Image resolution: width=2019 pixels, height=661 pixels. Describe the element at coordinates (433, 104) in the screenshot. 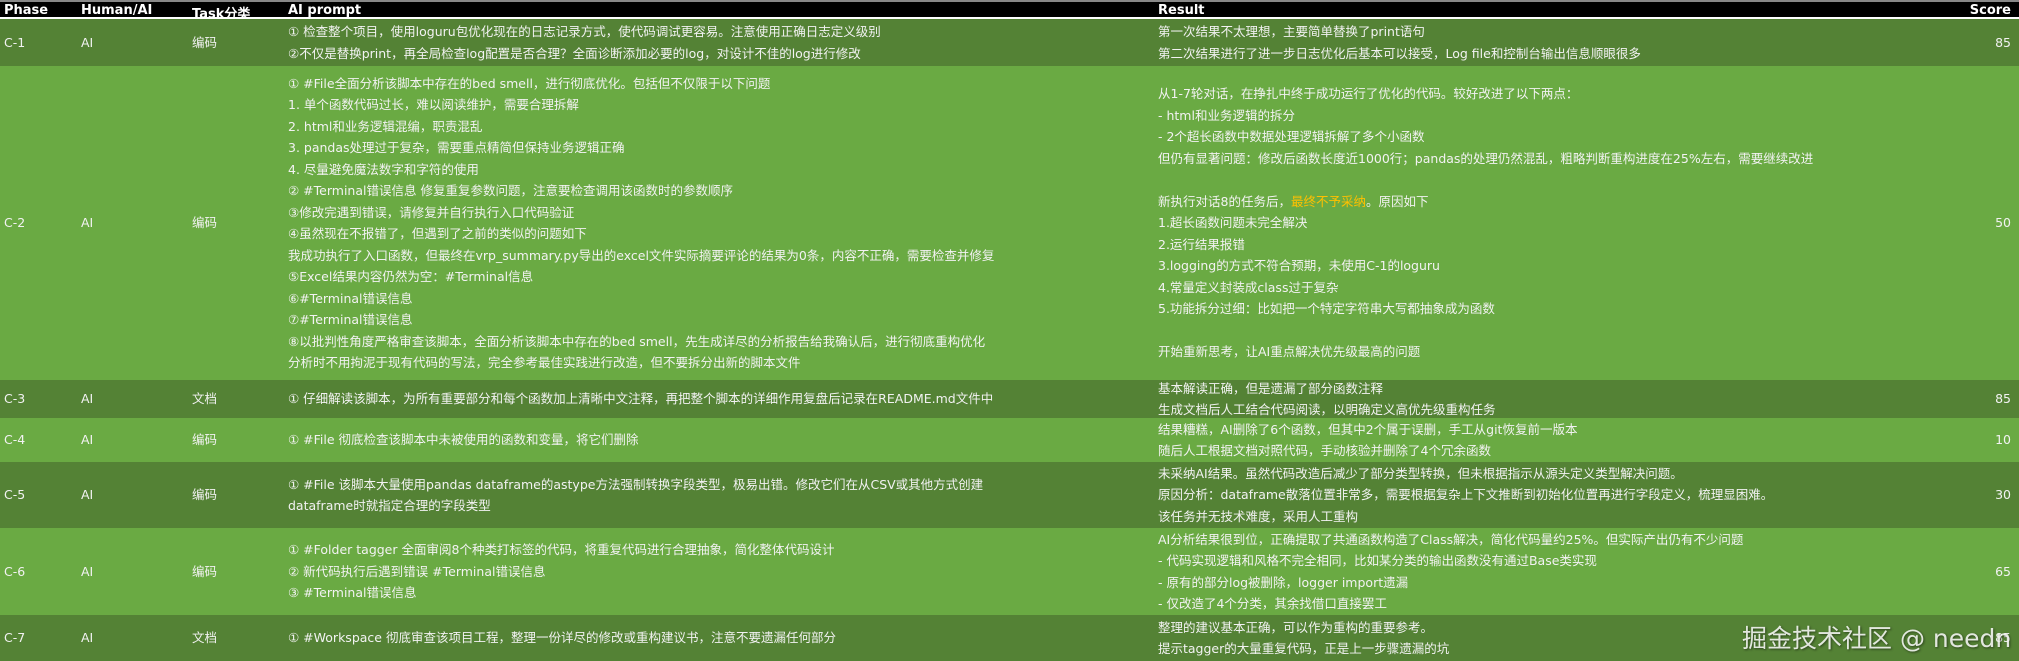

I see `prompt-line: 1. 单个函数代码过长，难以阅读维护，需要合理拆解` at that location.